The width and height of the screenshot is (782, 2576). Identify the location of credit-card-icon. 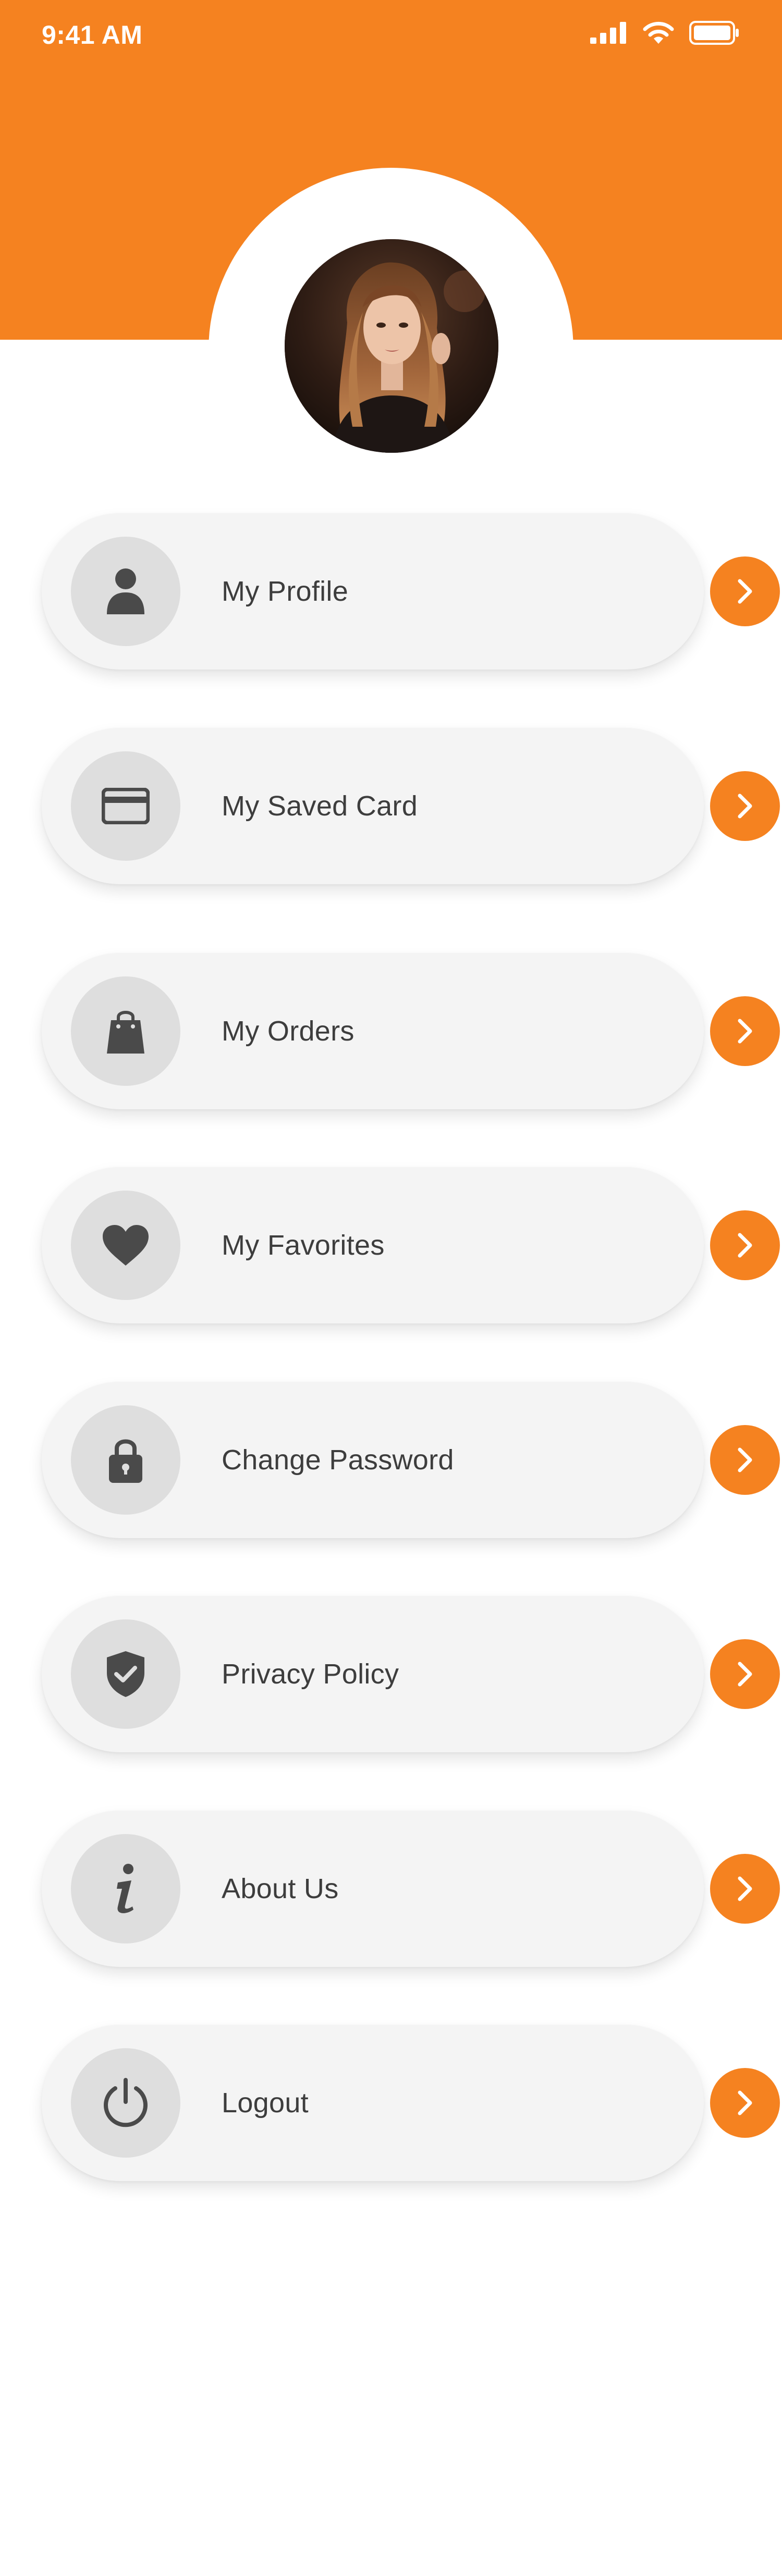
(126, 806).